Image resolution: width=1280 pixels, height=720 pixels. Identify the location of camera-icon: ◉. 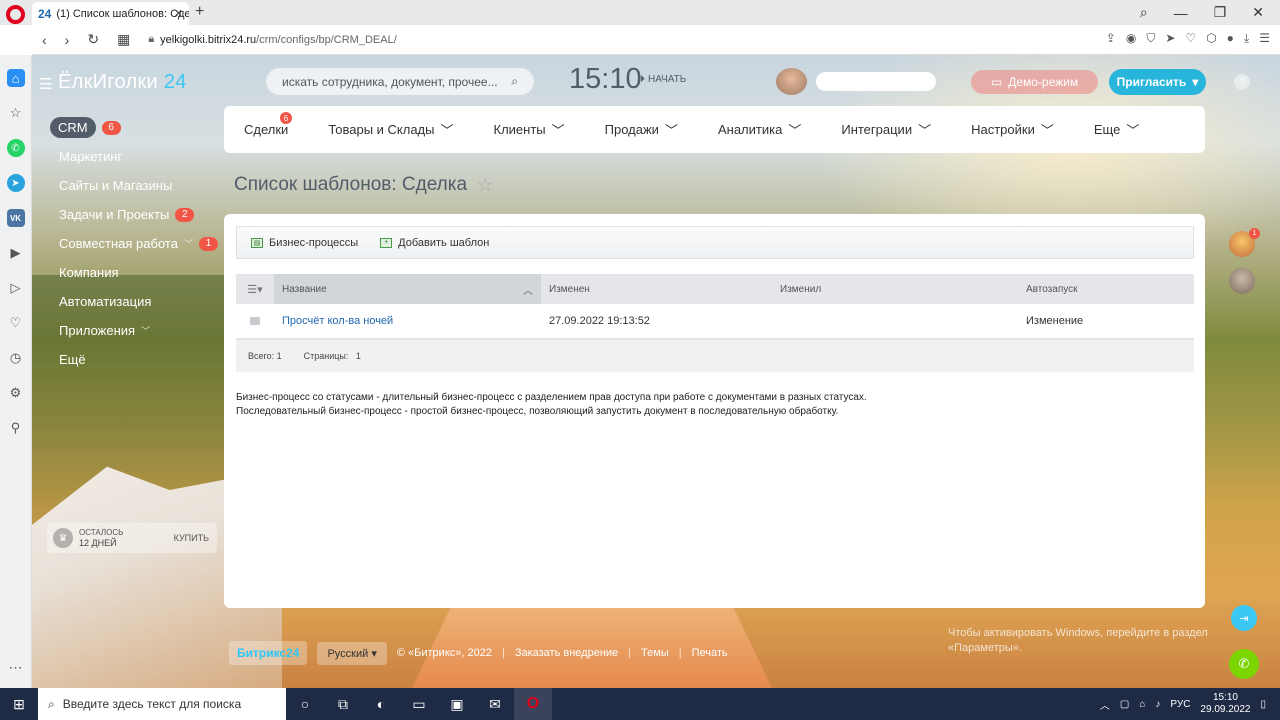
(1131, 38).